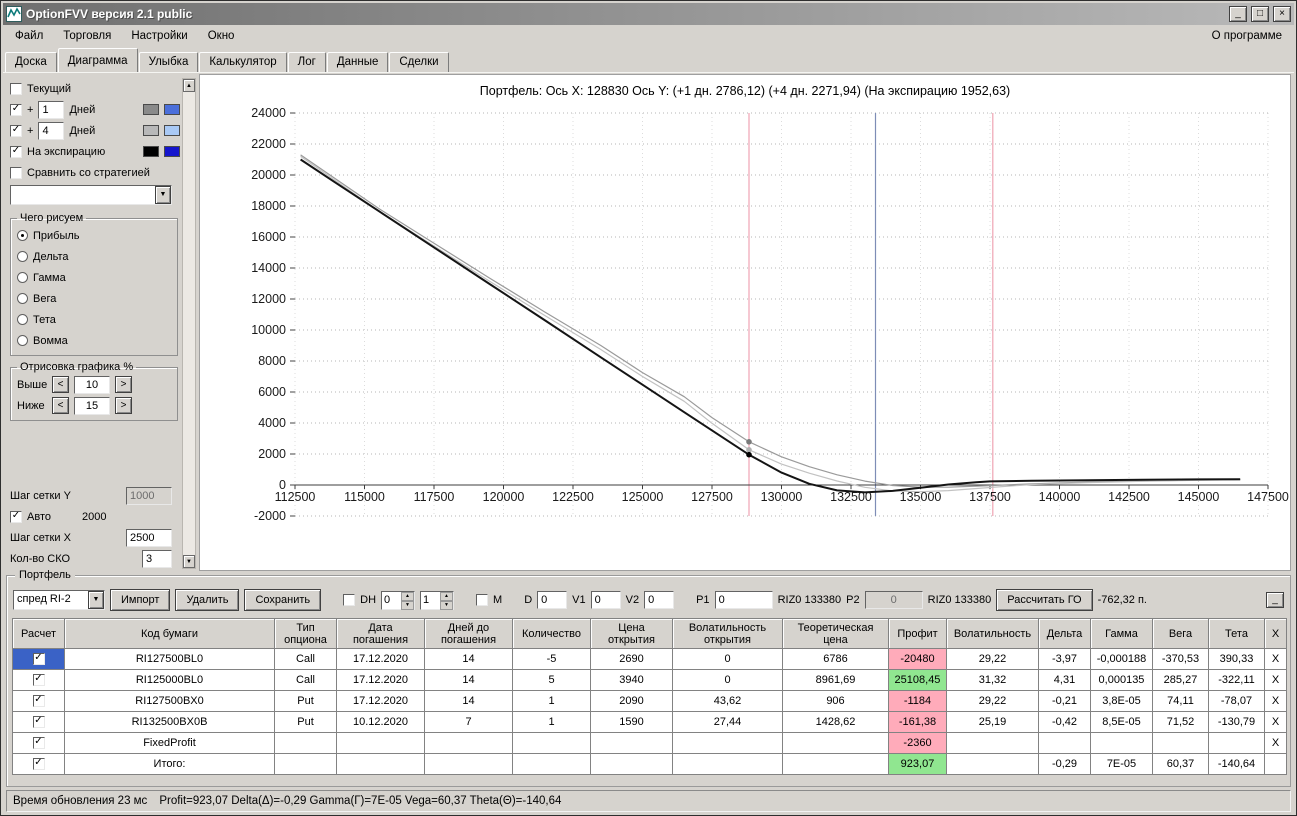  What do you see at coordinates (16, 88) in the screenshot?
I see `current-series-checkbox` at bounding box center [16, 88].